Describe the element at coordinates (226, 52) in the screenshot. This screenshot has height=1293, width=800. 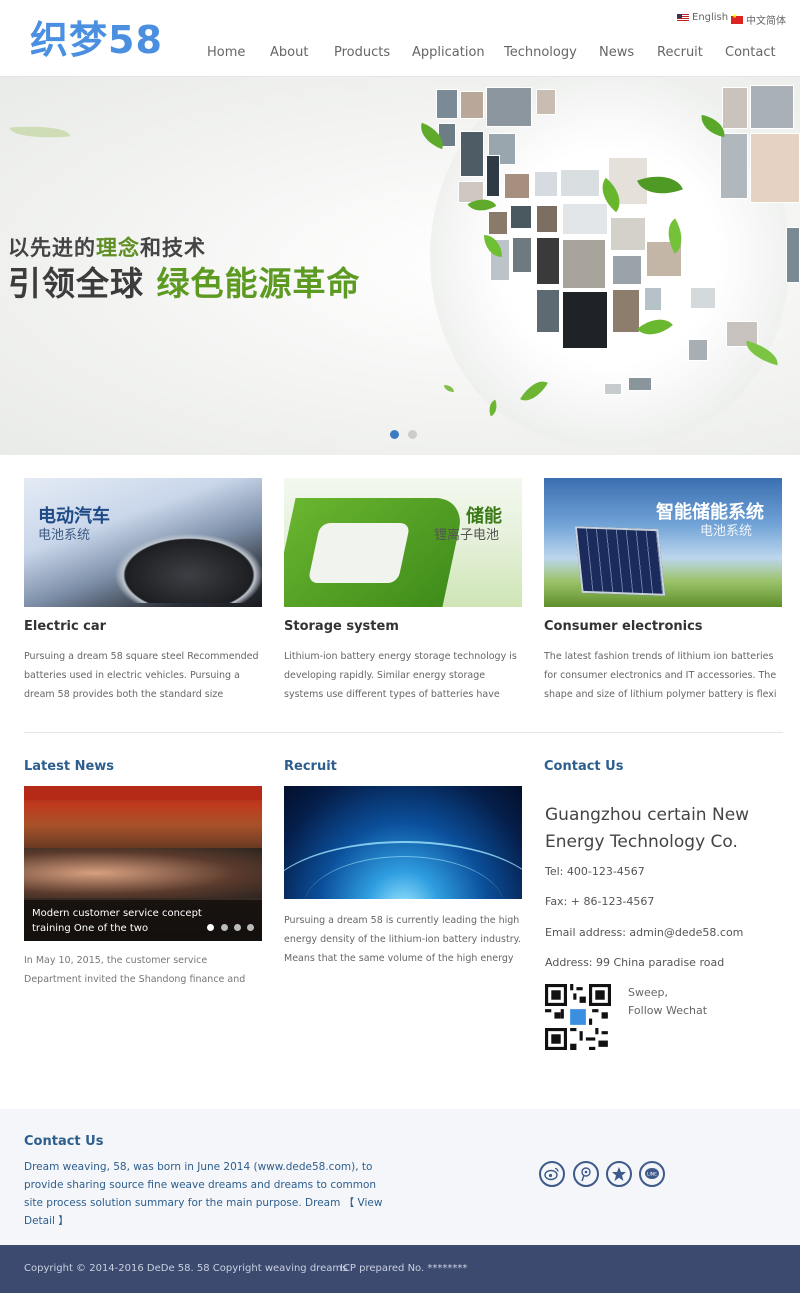
I see `nav-home: Home` at that location.